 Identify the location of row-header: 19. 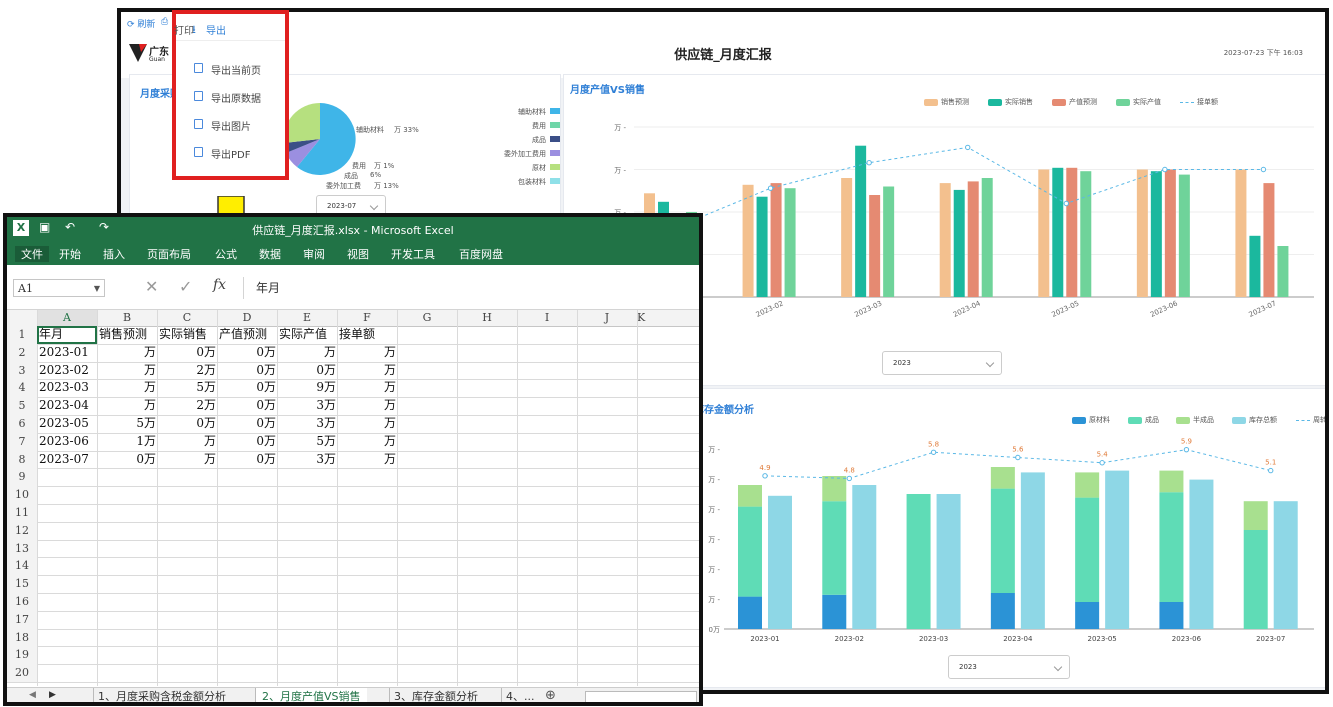
(22, 655).